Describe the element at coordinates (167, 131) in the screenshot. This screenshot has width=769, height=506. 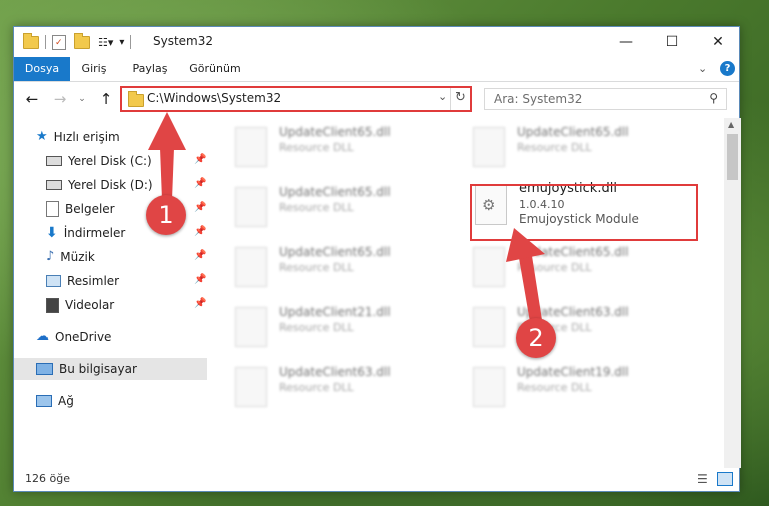
I see `arrow-1-head` at that location.